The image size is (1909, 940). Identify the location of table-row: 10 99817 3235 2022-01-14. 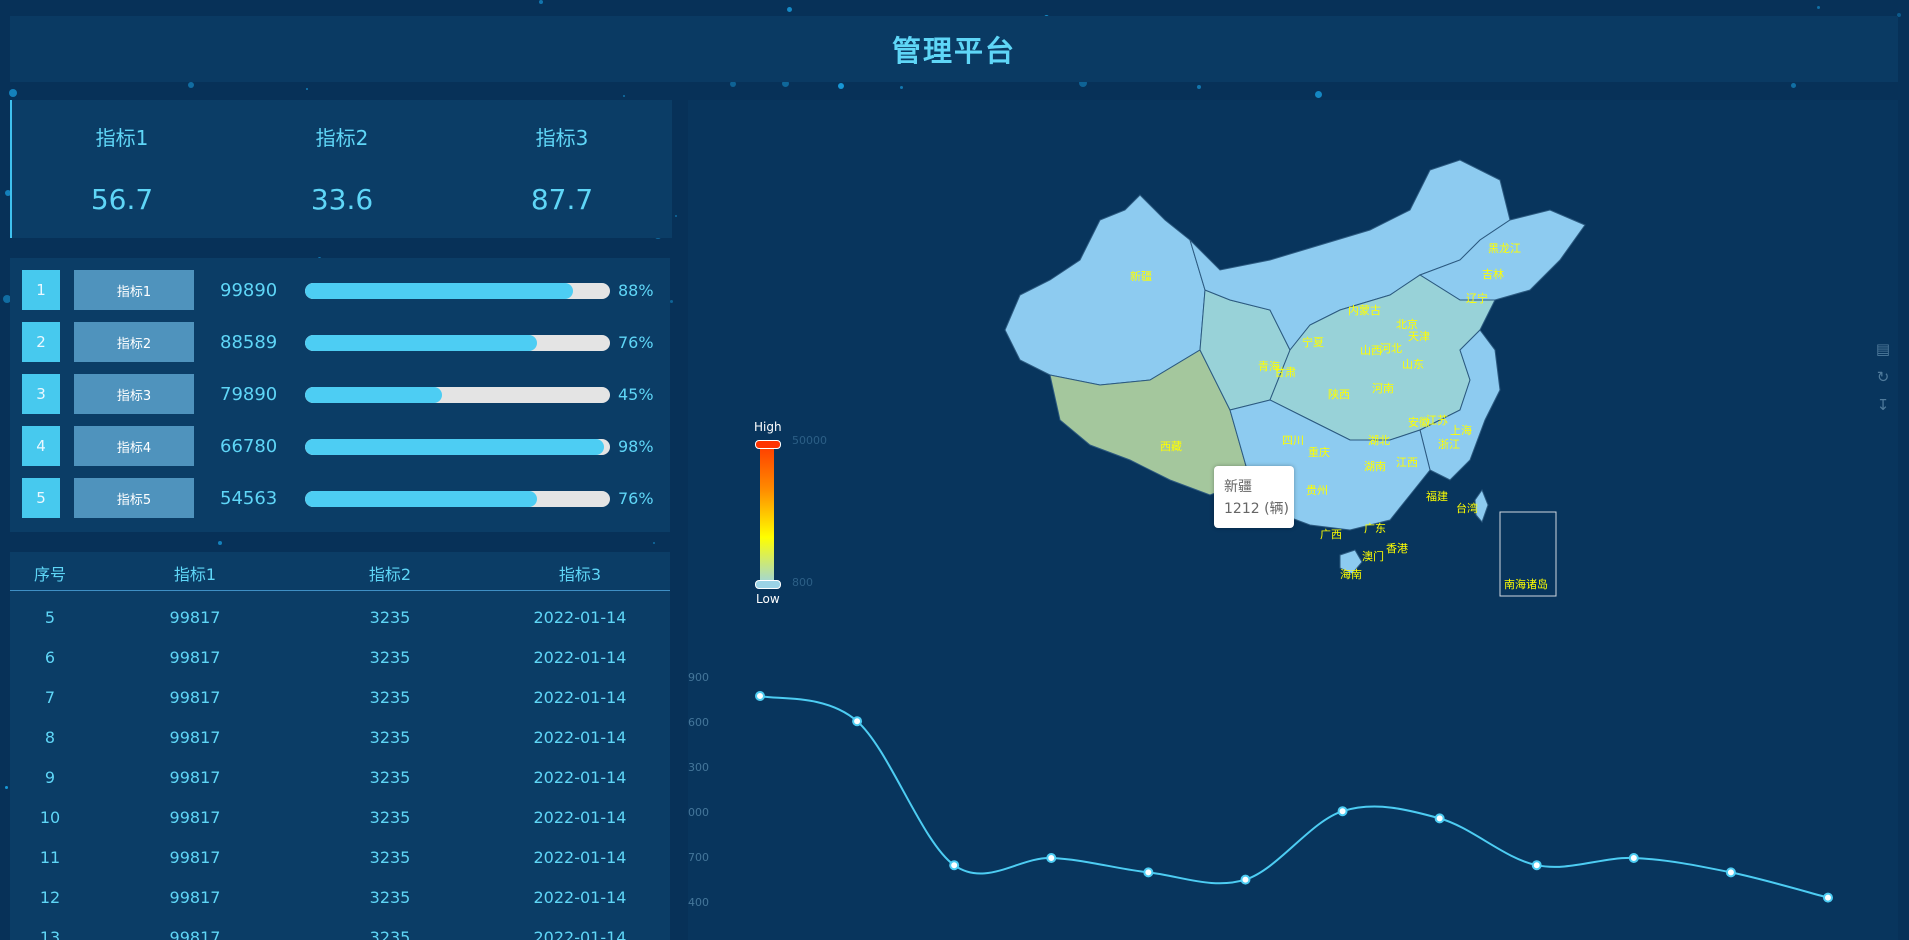
(340, 818).